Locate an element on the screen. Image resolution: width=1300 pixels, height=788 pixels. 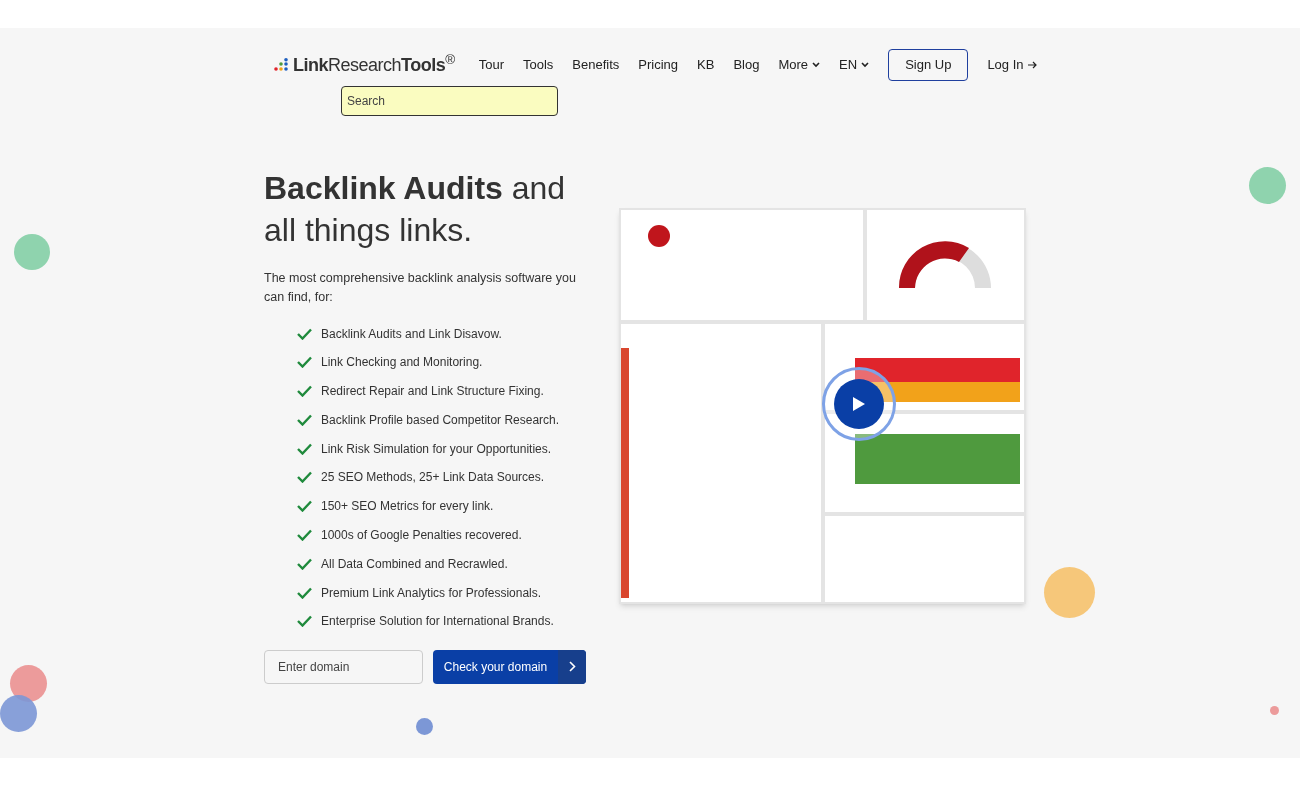
nav-link: Tour is located at coordinates (491, 65).